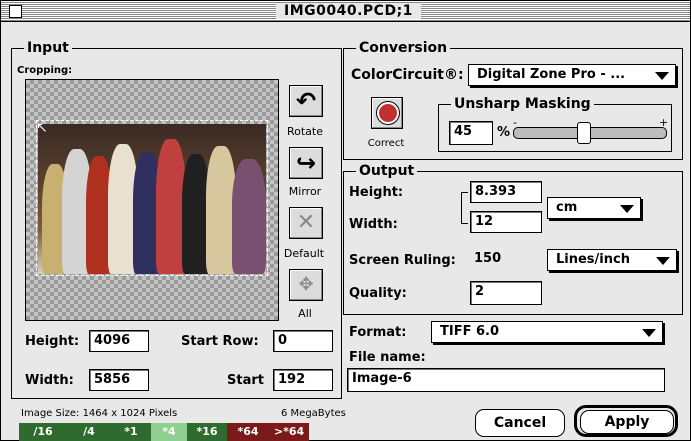 The height and width of the screenshot is (441, 691). Describe the element at coordinates (387, 171) in the screenshot. I see `output-group-label: Output` at that location.